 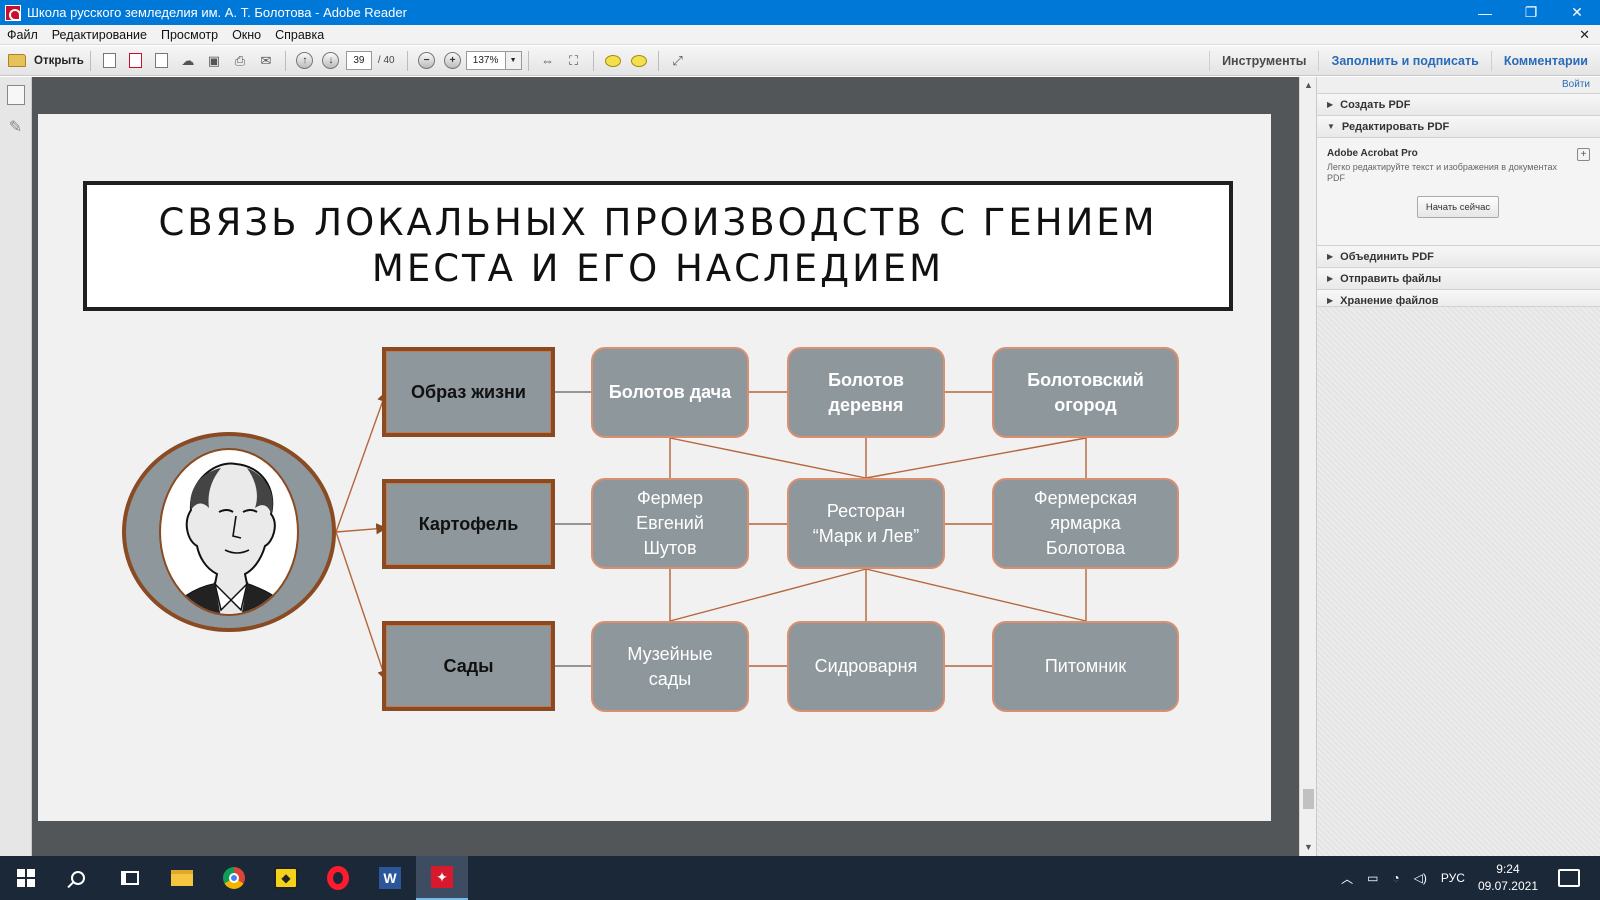 What do you see at coordinates (1583, 154) in the screenshot?
I see `add-icon: +` at bounding box center [1583, 154].